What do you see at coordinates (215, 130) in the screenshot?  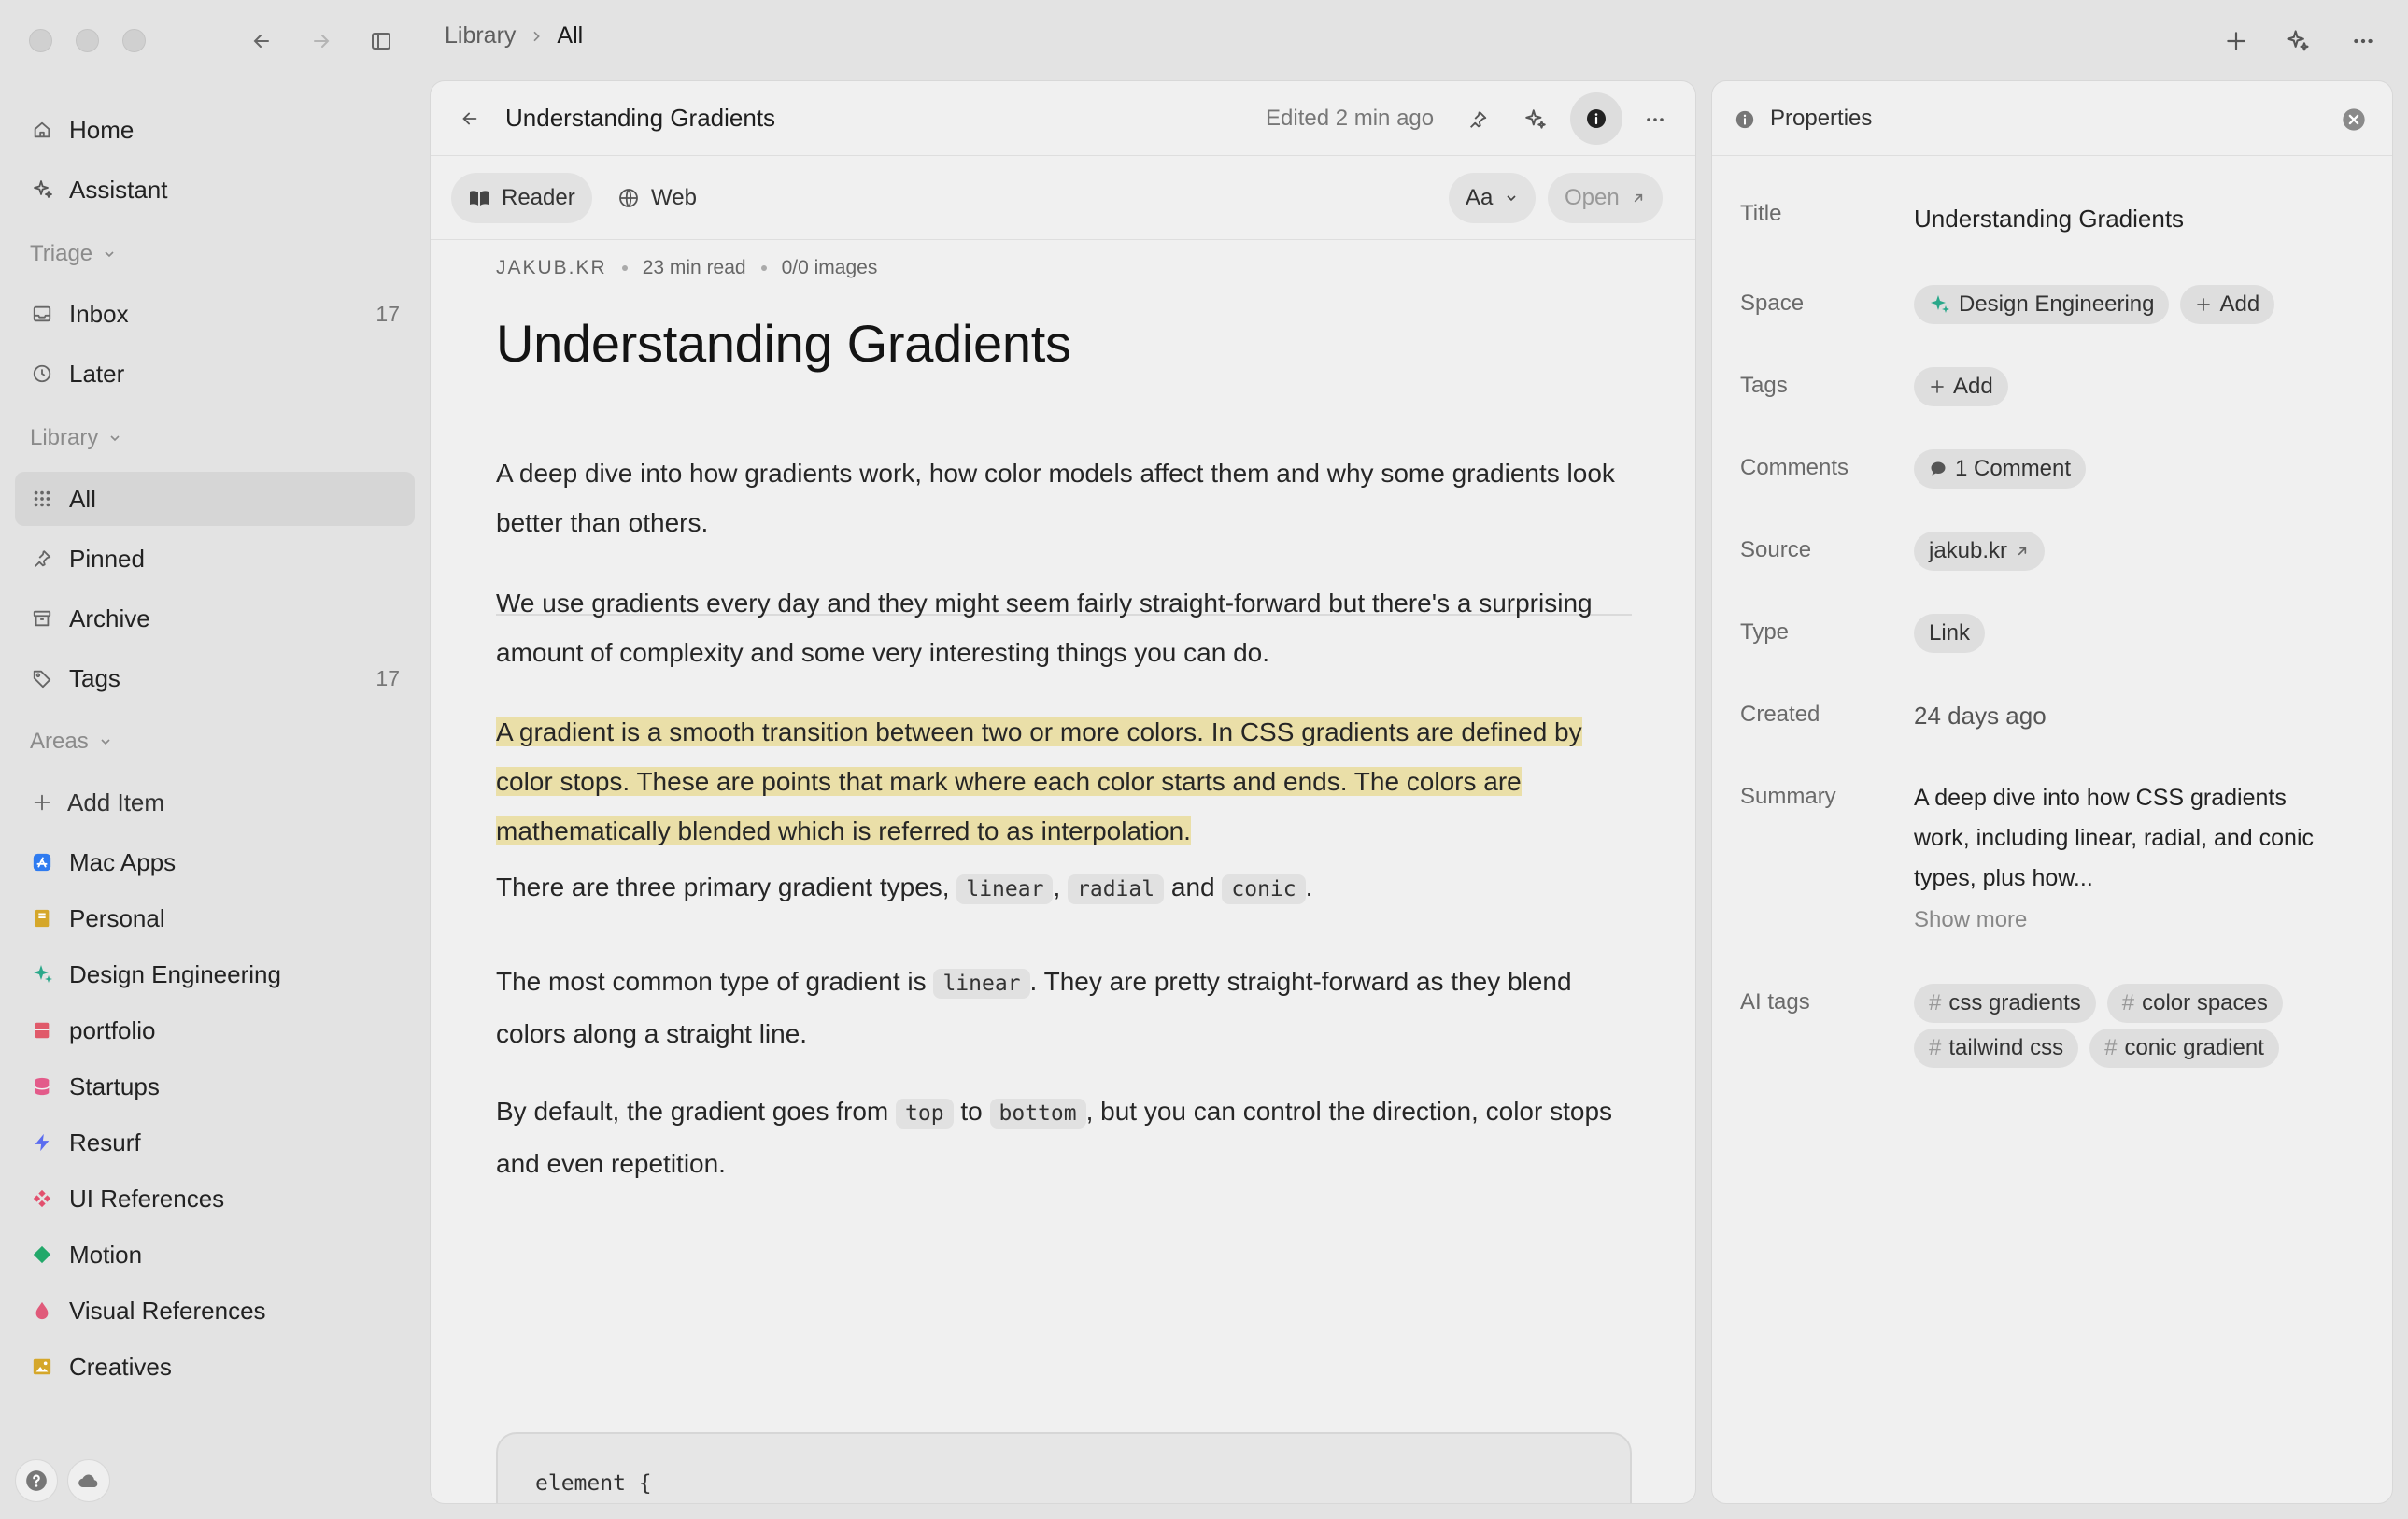 I see `sidebar-item-home: Home` at bounding box center [215, 130].